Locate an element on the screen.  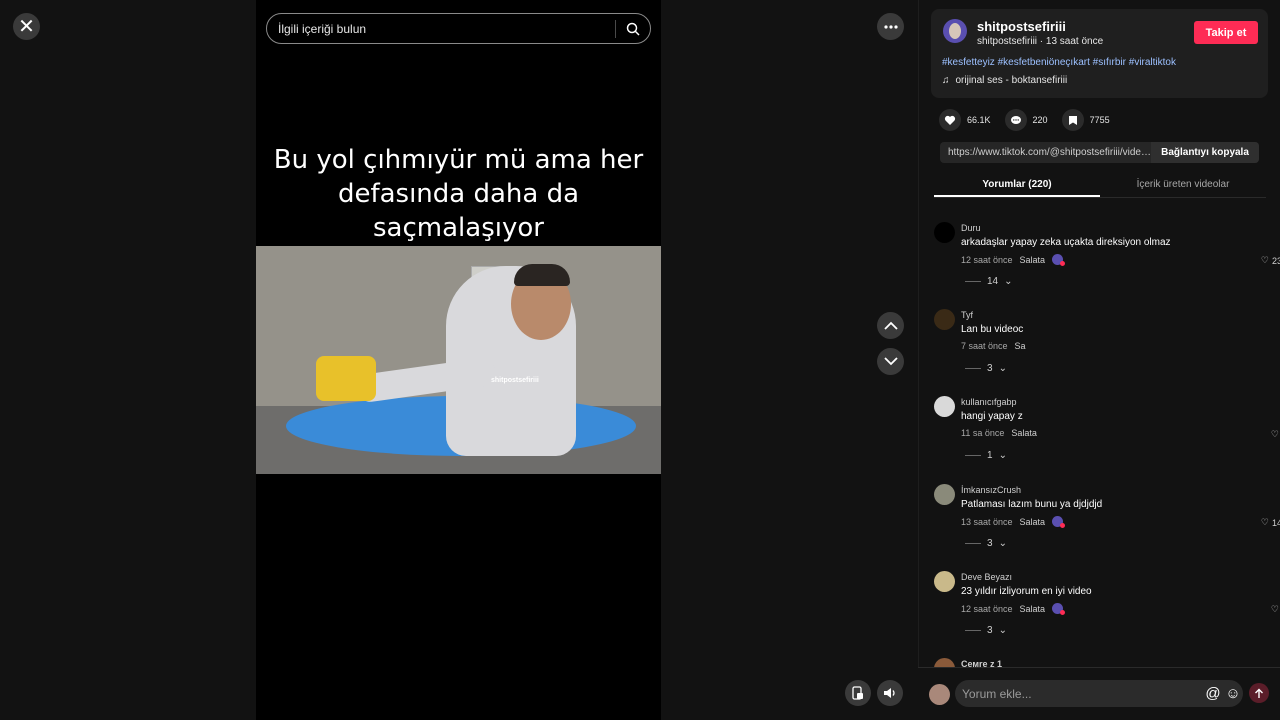
mention-icon: @ is located at coordinates (1213, 693).